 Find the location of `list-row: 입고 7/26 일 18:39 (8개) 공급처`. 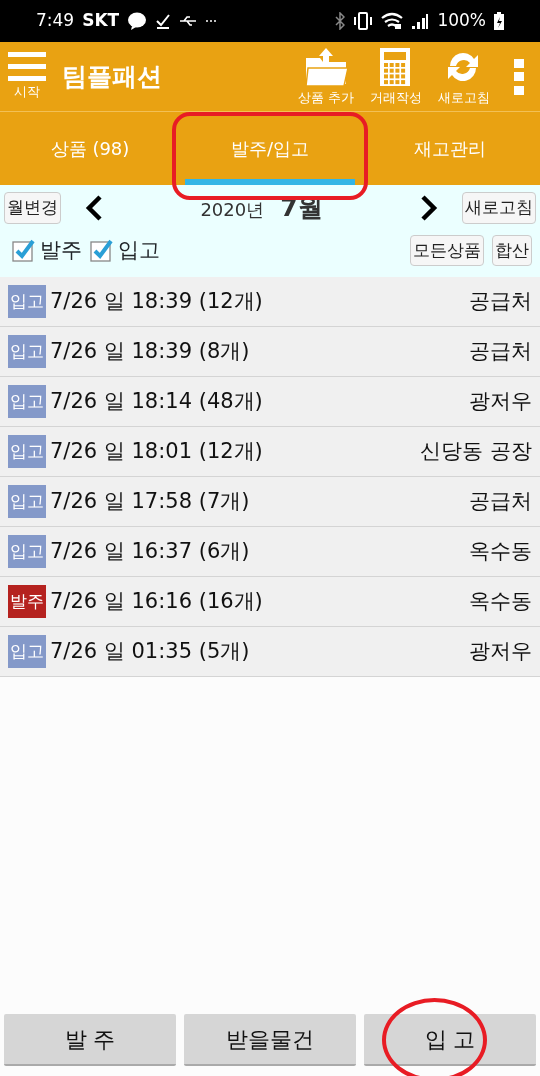

list-row: 입고 7/26 일 18:39 (8개) 공급처 is located at coordinates (270, 352).